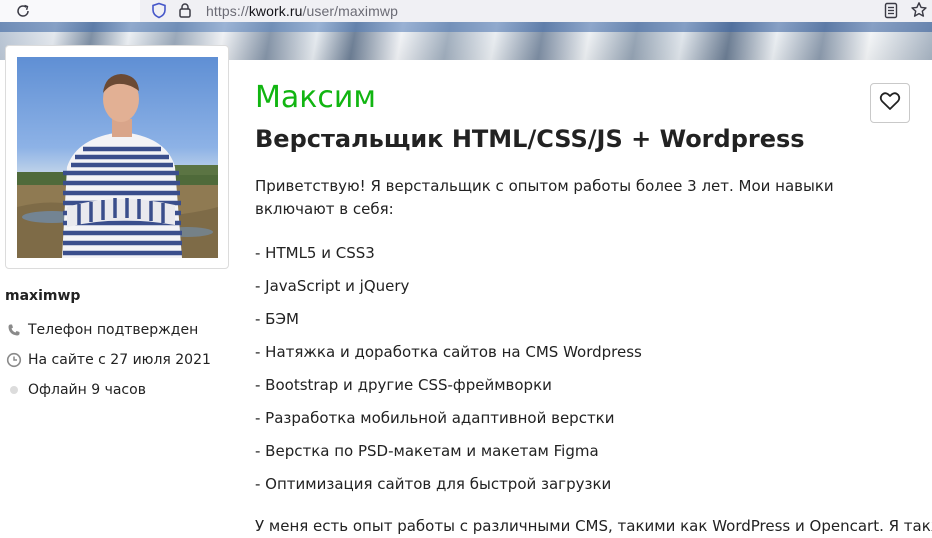 This screenshot has height=538, width=932. I want to click on phone-status-row: Телефон подтвержден, so click(101, 330).